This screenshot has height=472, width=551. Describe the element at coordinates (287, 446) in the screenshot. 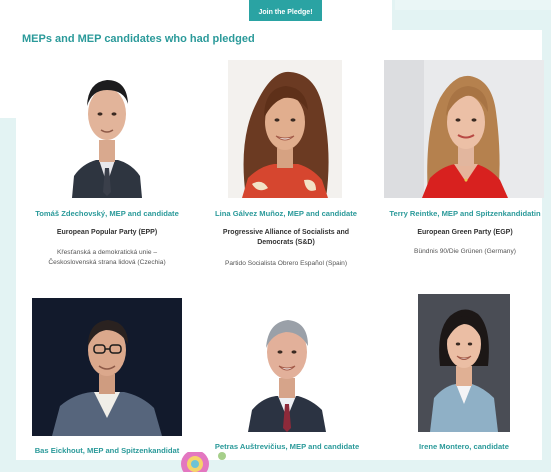

I see `candidate-name-link: Petras Auštrevičius, MEP and candidate` at that location.